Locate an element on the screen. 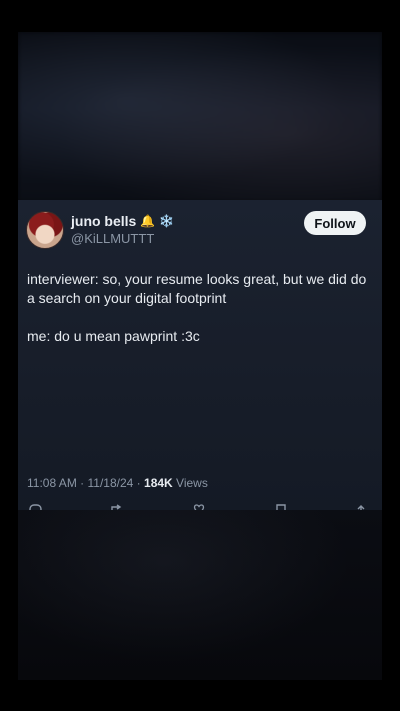  reply-icon is located at coordinates (35, 507).